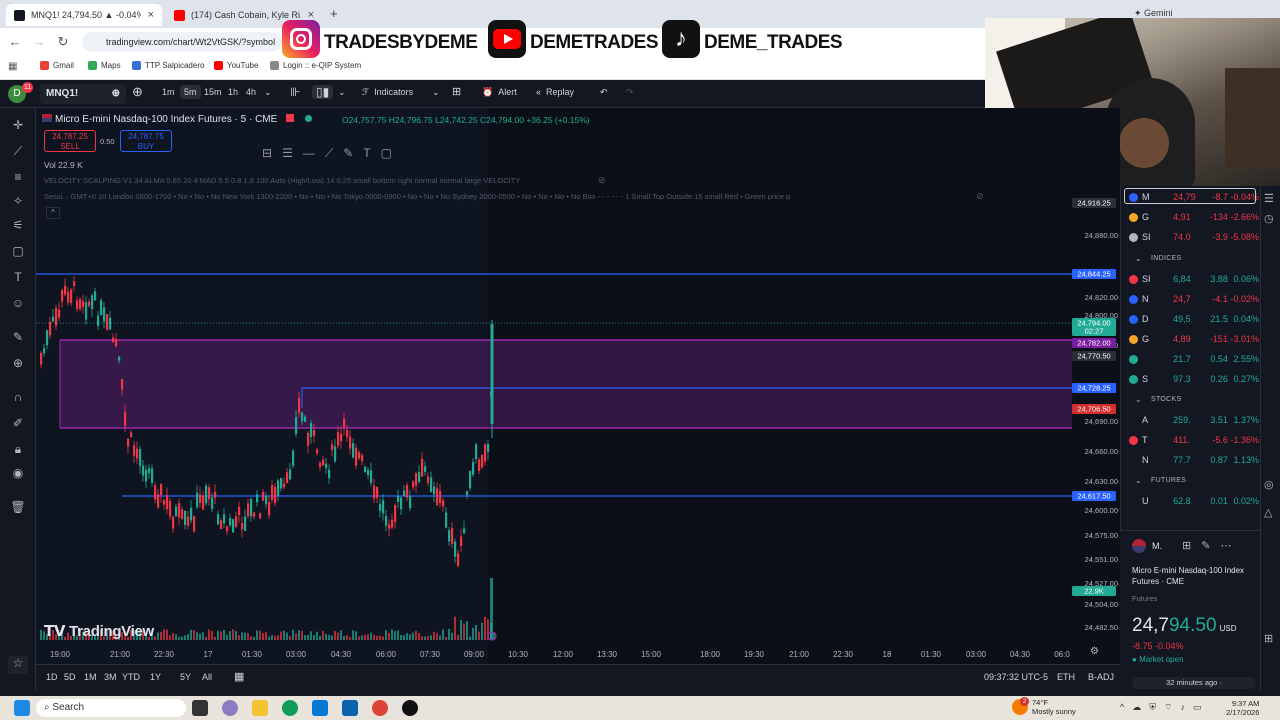 Image resolution: width=1280 pixels, height=720 pixels. I want to click on range-all: All, so click(207, 677).